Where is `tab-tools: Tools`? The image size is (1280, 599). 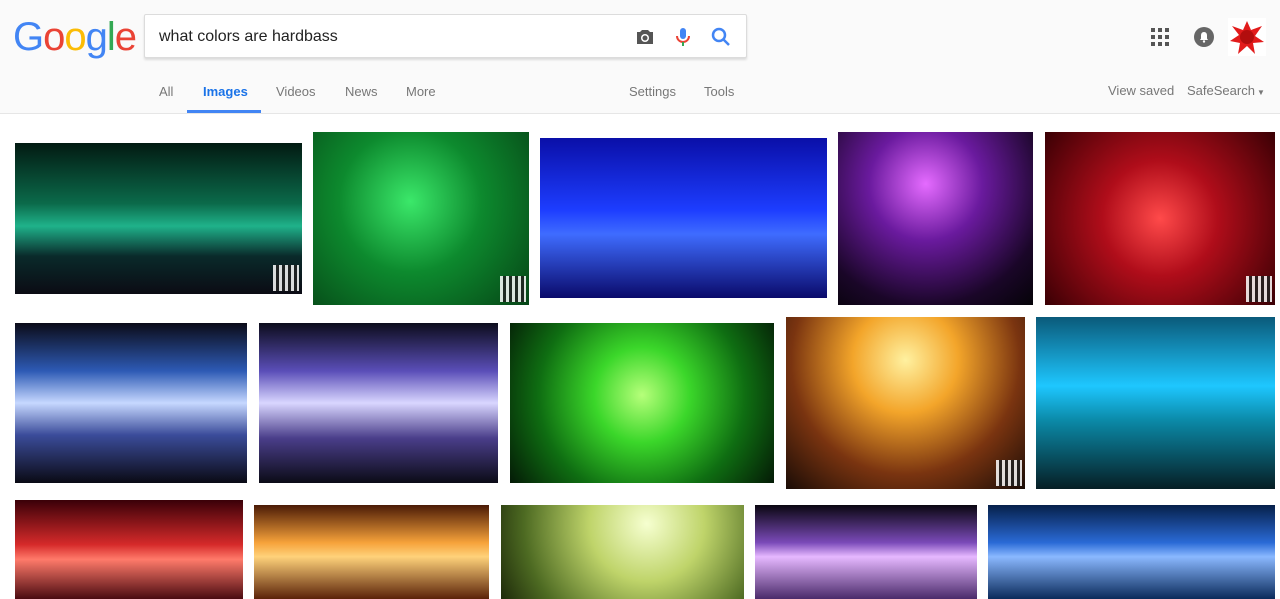
tab-tools: Tools is located at coordinates (719, 91).